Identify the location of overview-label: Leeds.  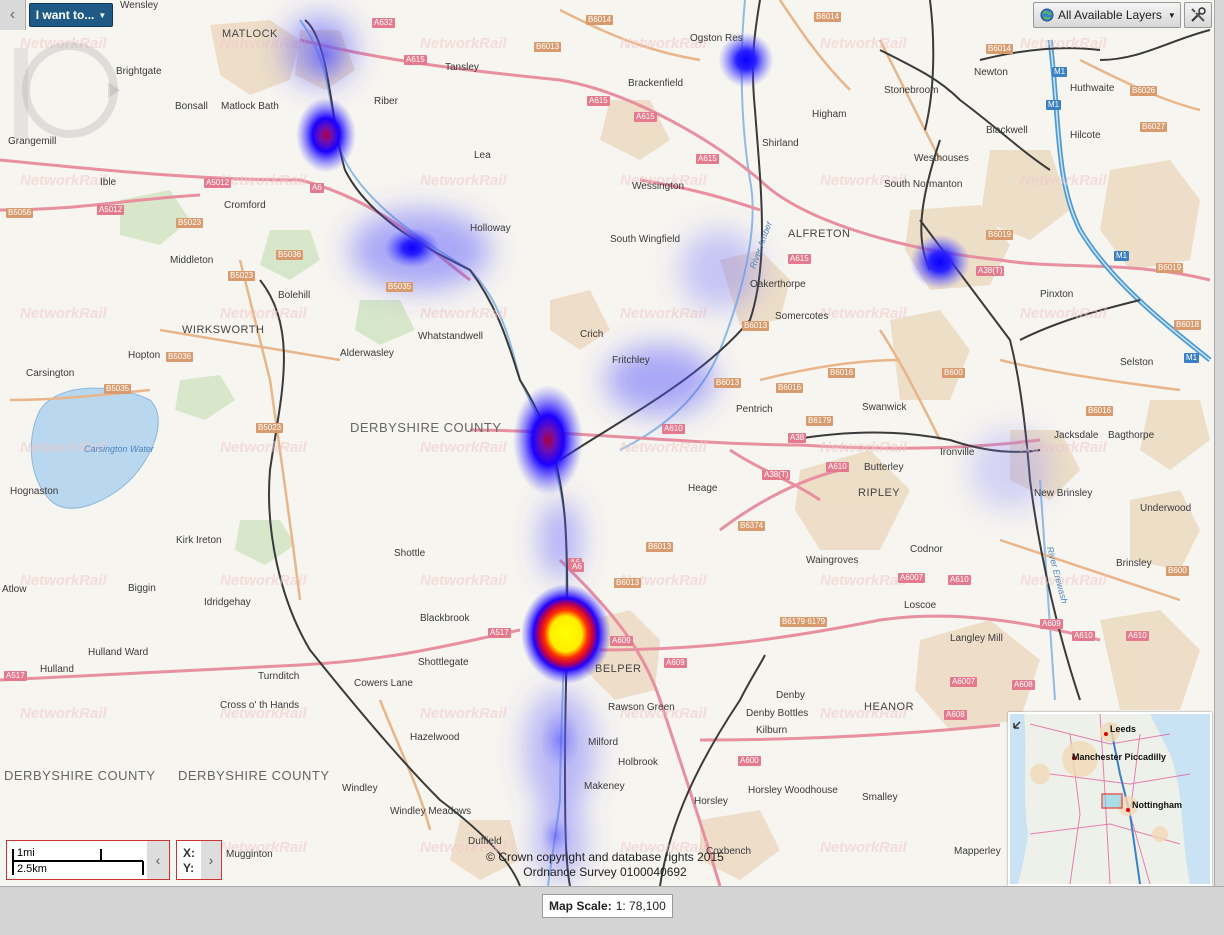
(1123, 729).